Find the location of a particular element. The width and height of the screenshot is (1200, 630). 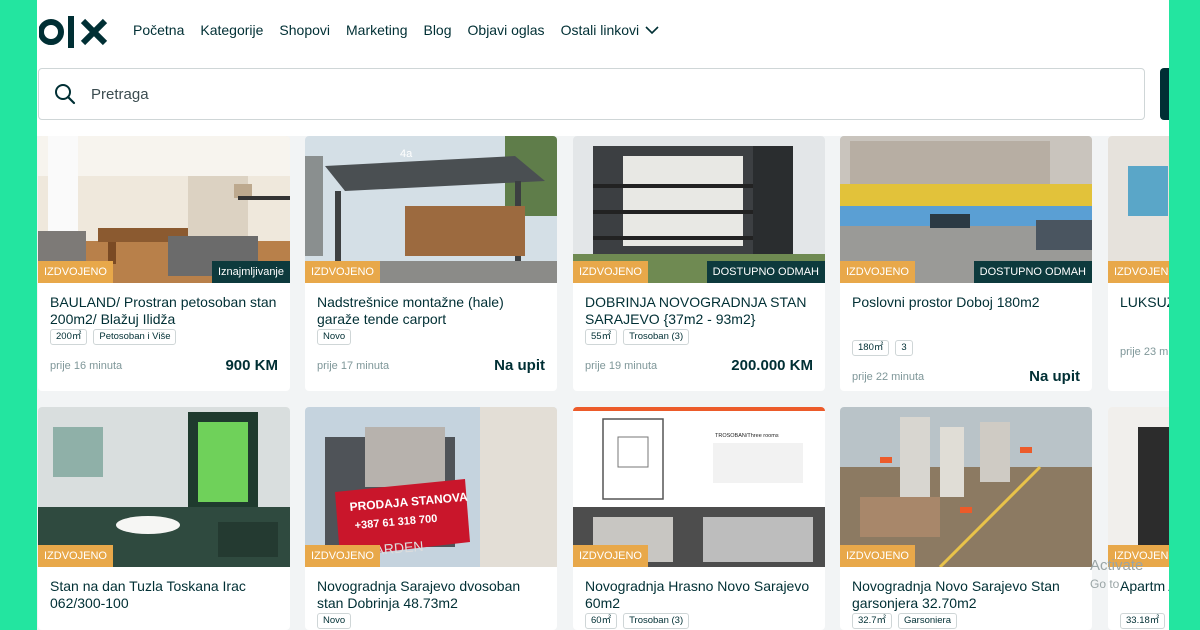

tag: 33.18㎡ is located at coordinates (1143, 621).